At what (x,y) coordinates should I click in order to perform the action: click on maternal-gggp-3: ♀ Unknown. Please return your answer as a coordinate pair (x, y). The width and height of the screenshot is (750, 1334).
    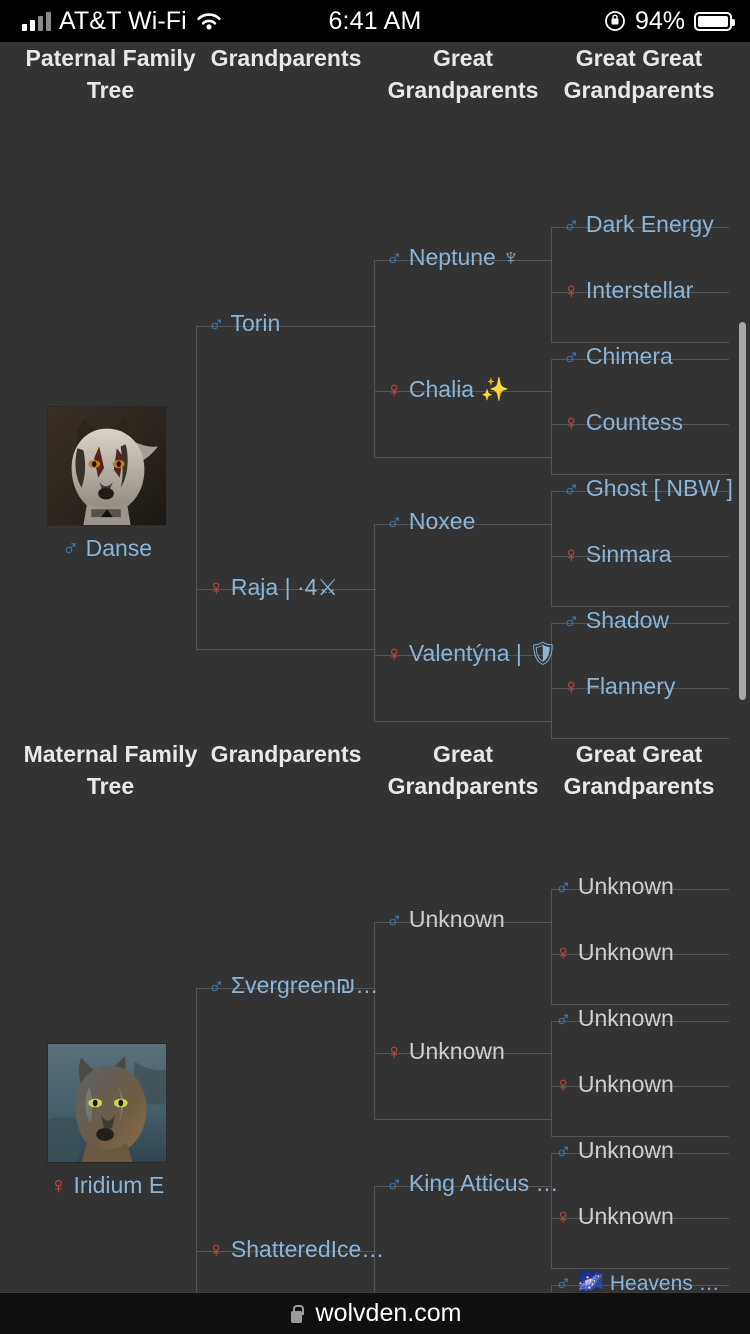
    Looking at the image, I should click on (614, 1084).